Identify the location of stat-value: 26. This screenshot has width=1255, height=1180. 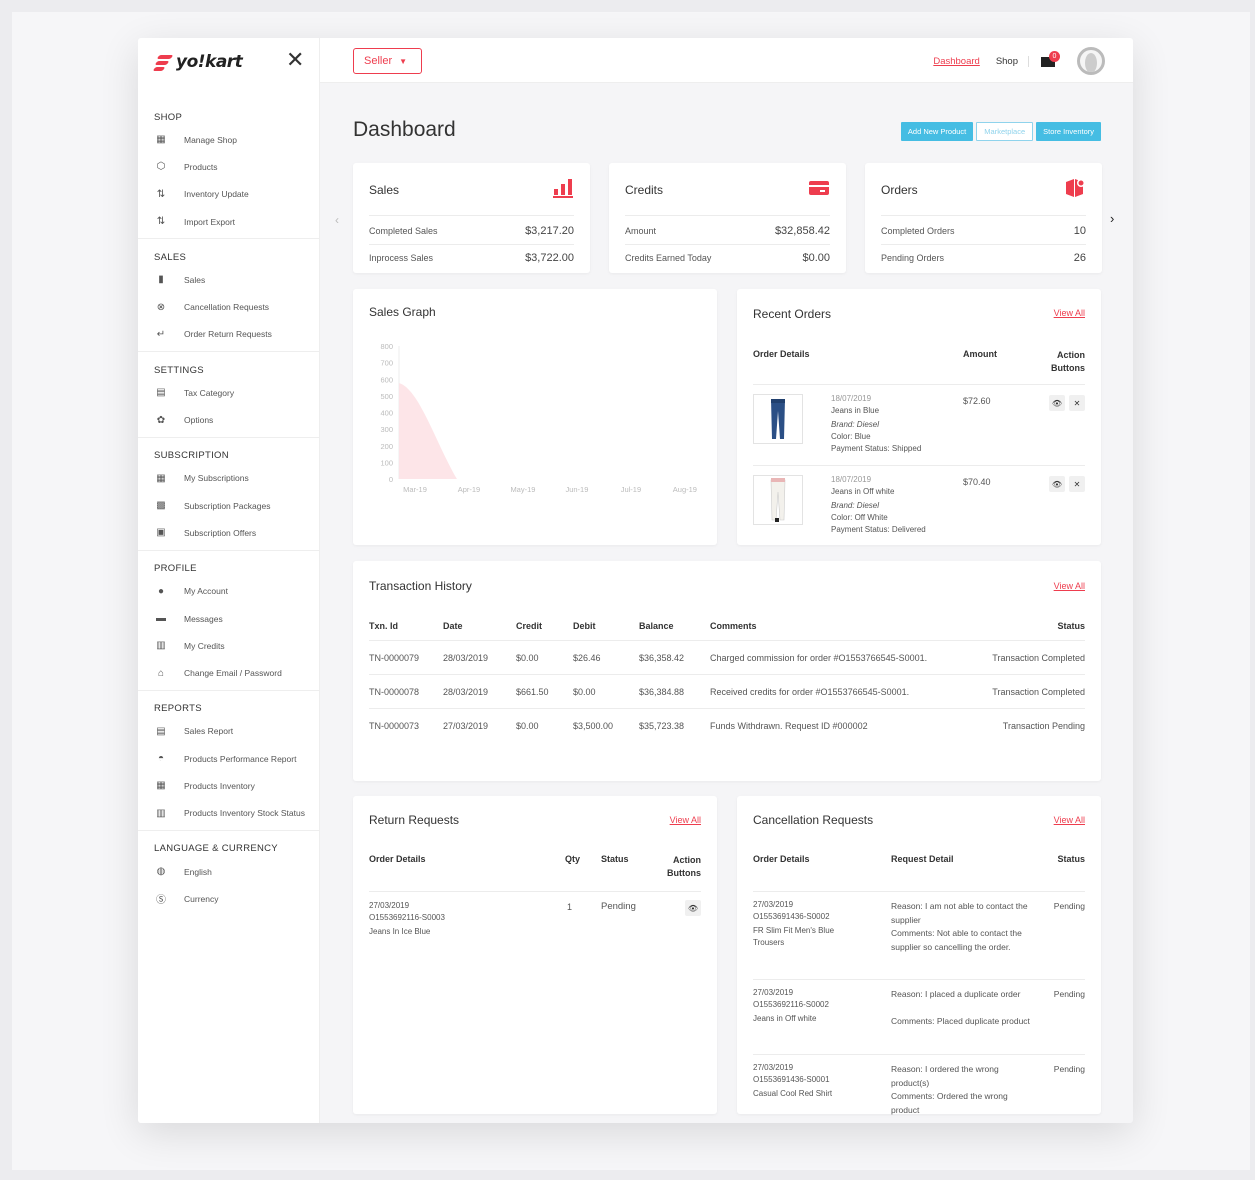
(1079, 257).